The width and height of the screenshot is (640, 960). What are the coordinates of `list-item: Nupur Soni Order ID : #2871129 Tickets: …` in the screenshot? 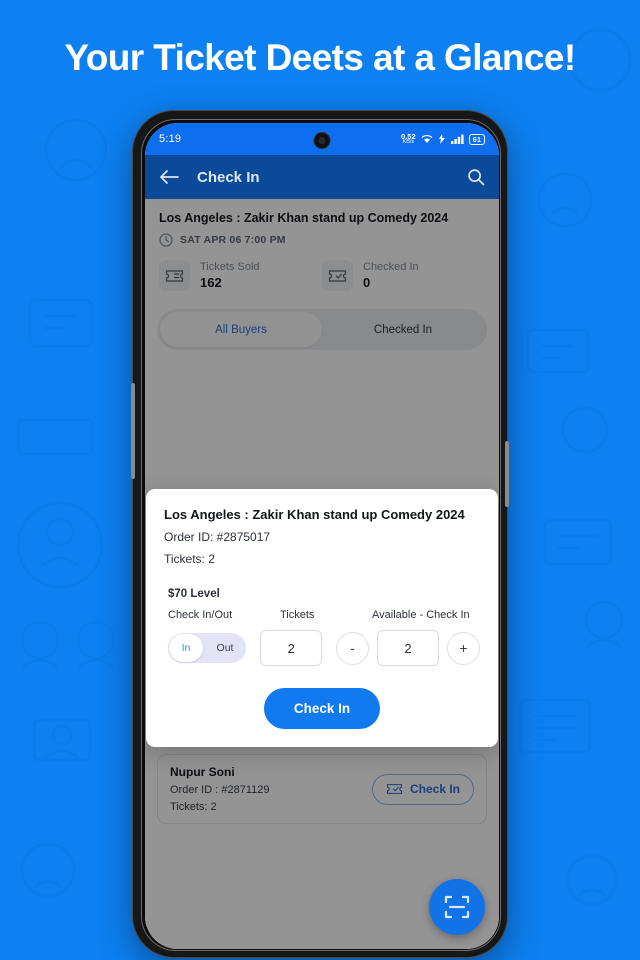 It's located at (322, 789).